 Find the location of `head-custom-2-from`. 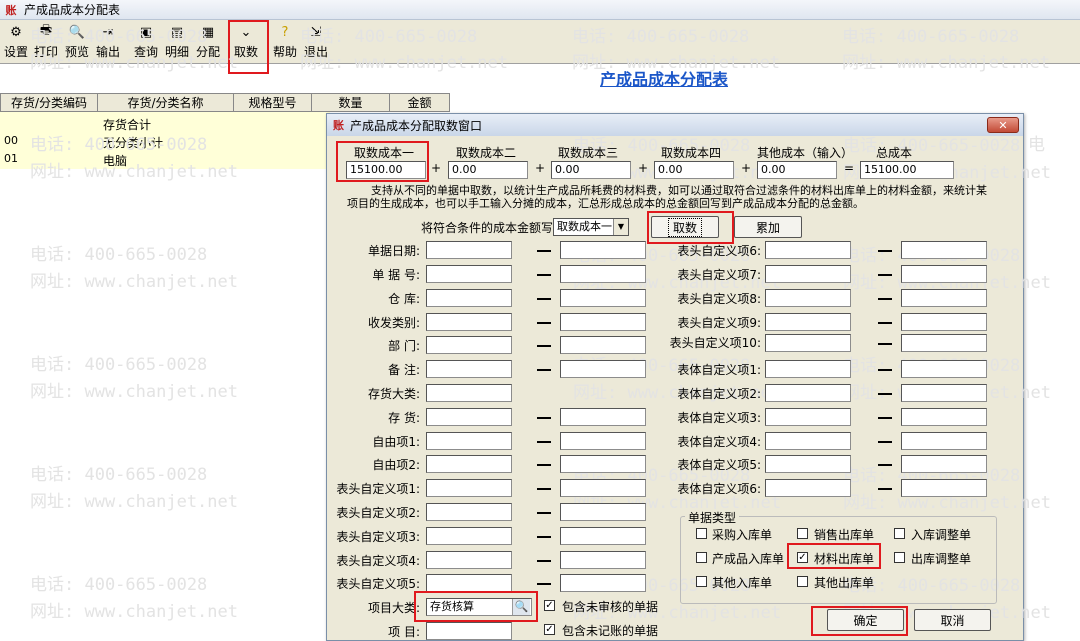

head-custom-2-from is located at coordinates (469, 512).